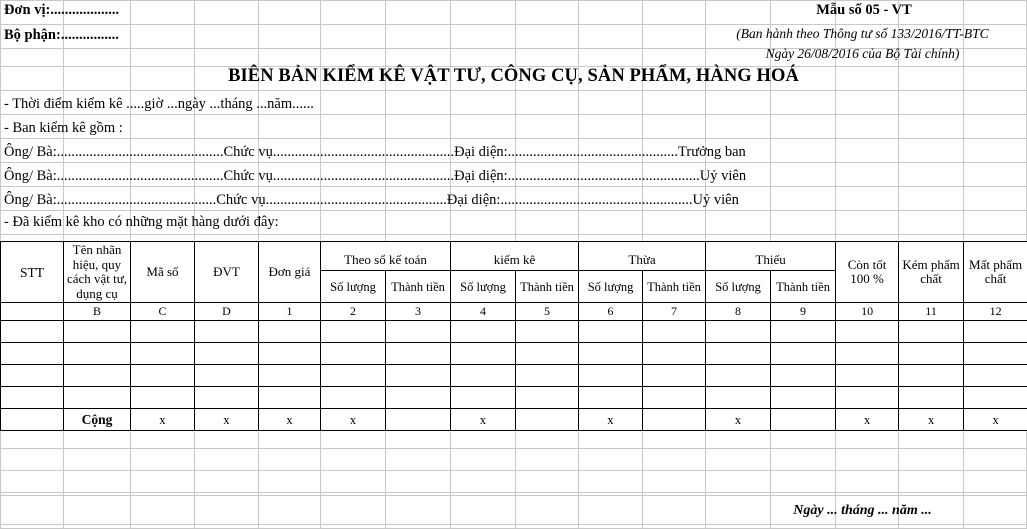  I want to click on reference-cell-6: 3, so click(418, 312).